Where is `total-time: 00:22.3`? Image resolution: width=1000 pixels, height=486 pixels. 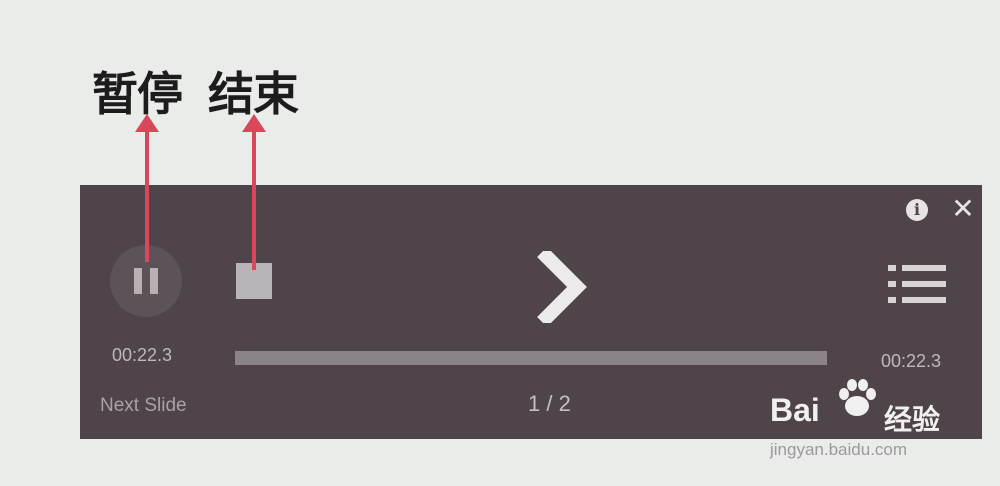
total-time: 00:22.3 is located at coordinates (911, 361).